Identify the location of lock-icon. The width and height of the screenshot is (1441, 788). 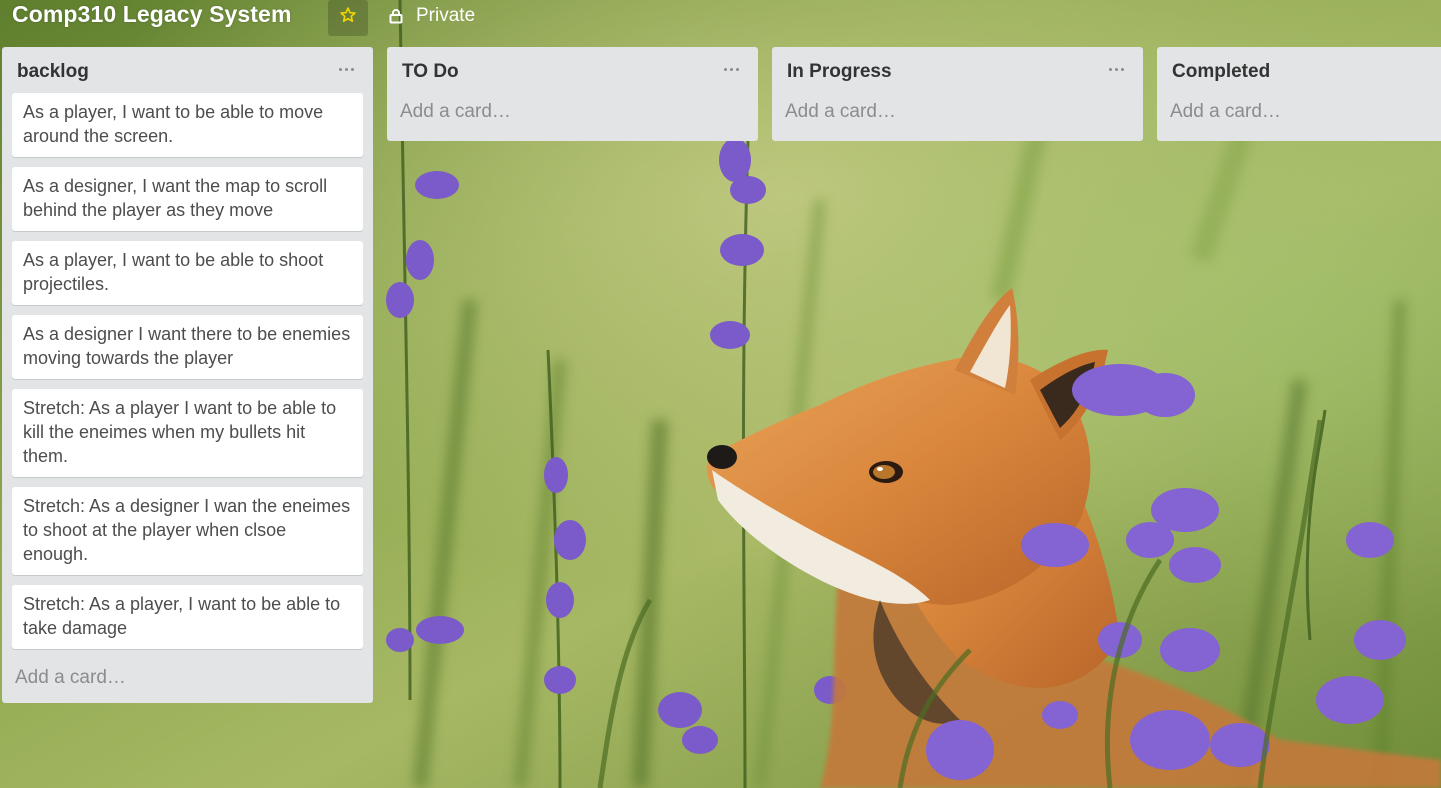
(396, 16).